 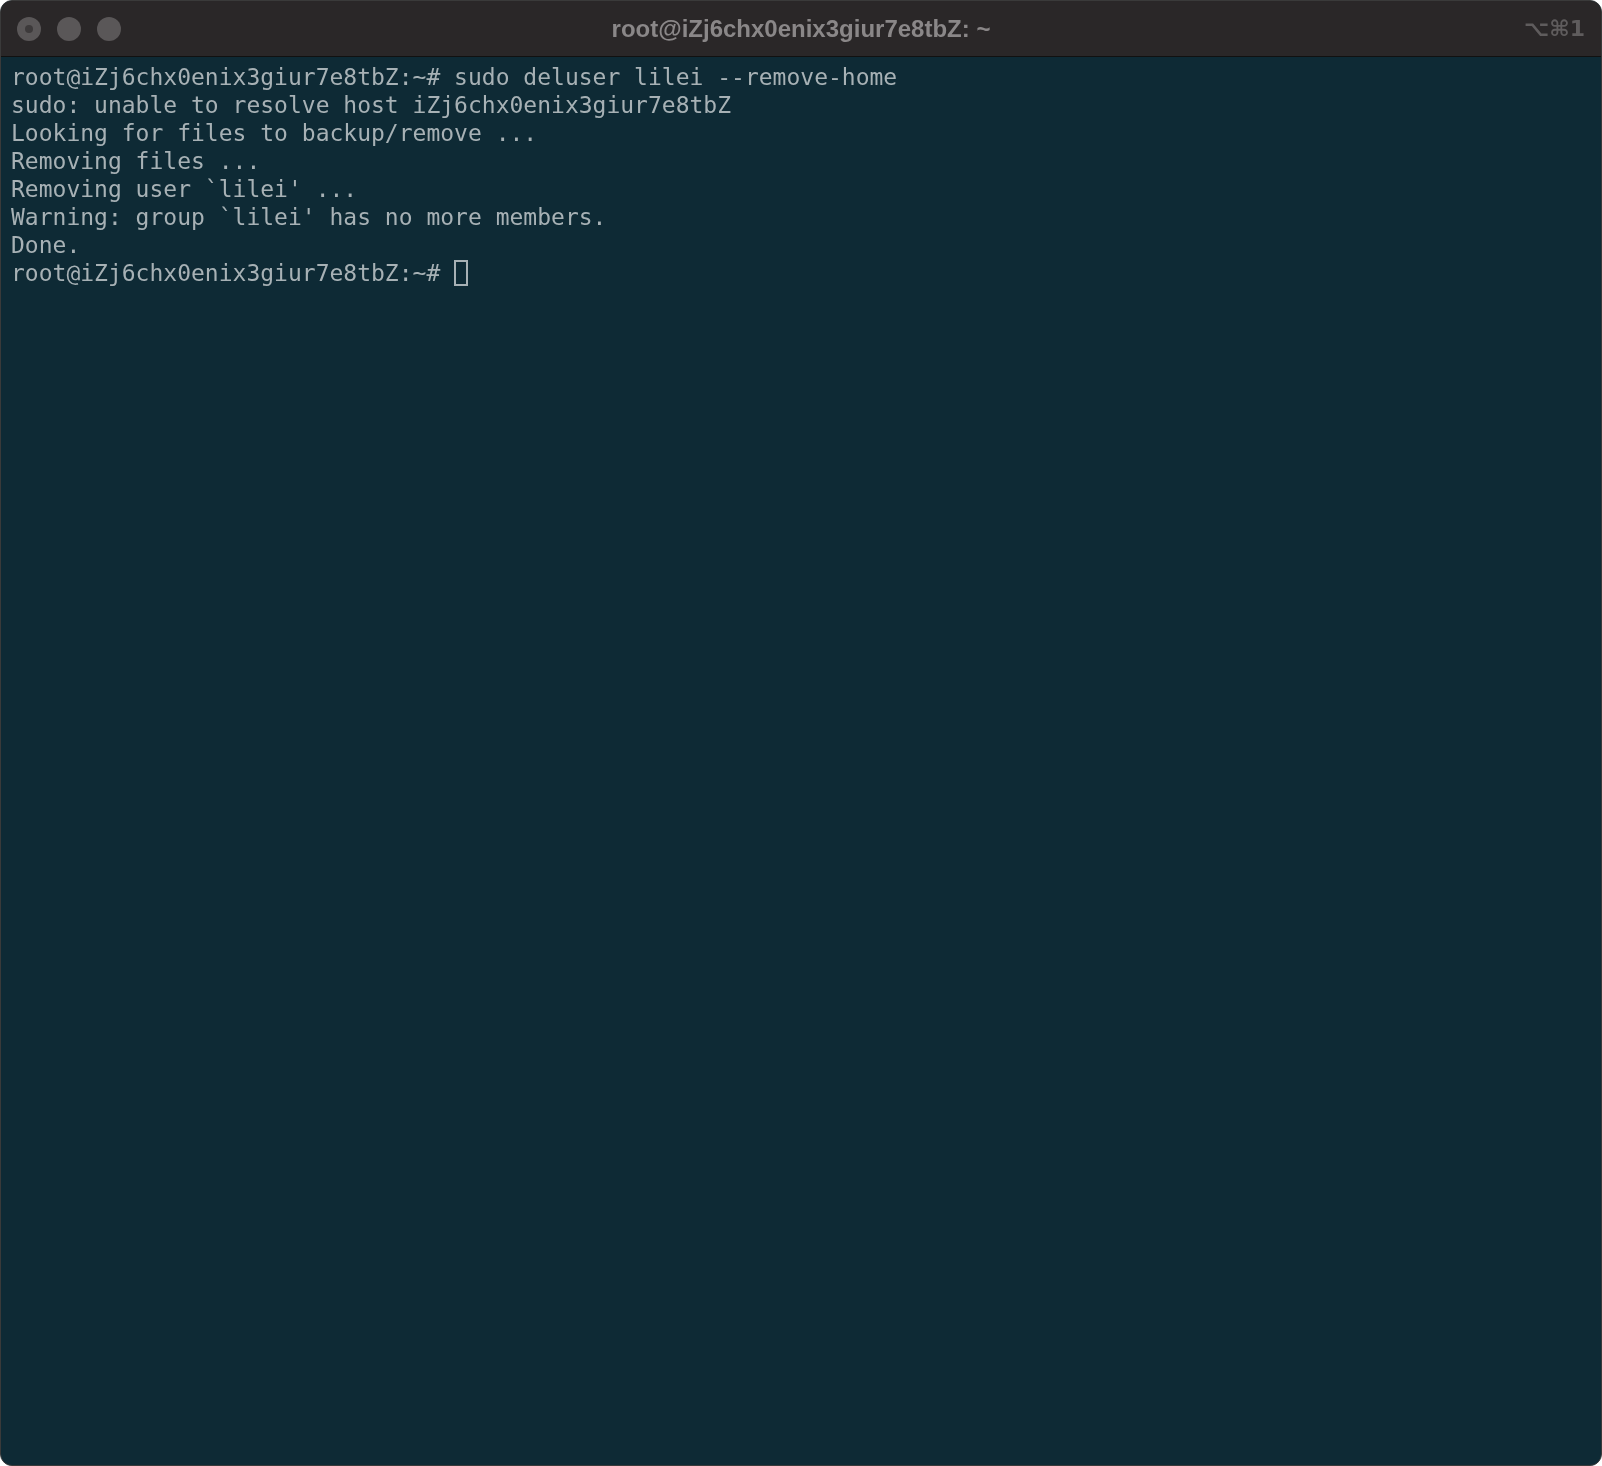 What do you see at coordinates (309, 217) in the screenshot?
I see `terminal-line: Warning: group `lilei' has no more members.` at bounding box center [309, 217].